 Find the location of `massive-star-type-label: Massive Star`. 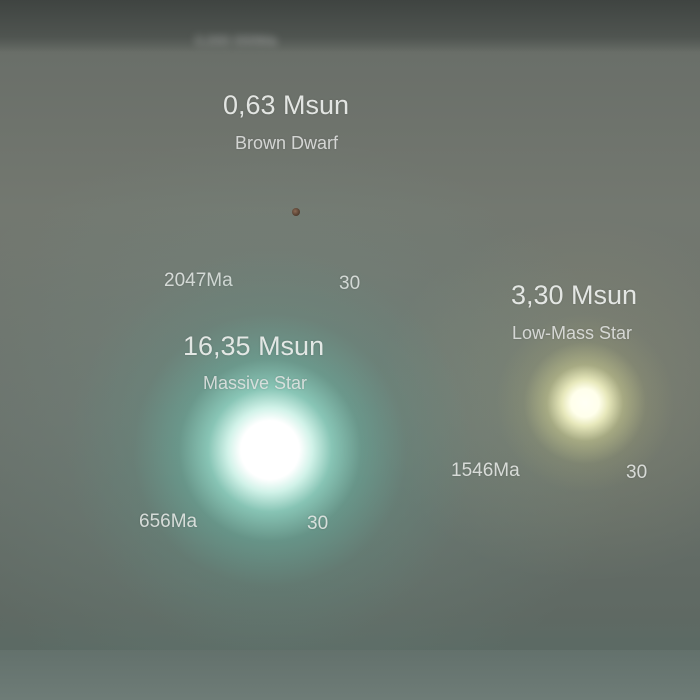

massive-star-type-label: Massive Star is located at coordinates (255, 383).